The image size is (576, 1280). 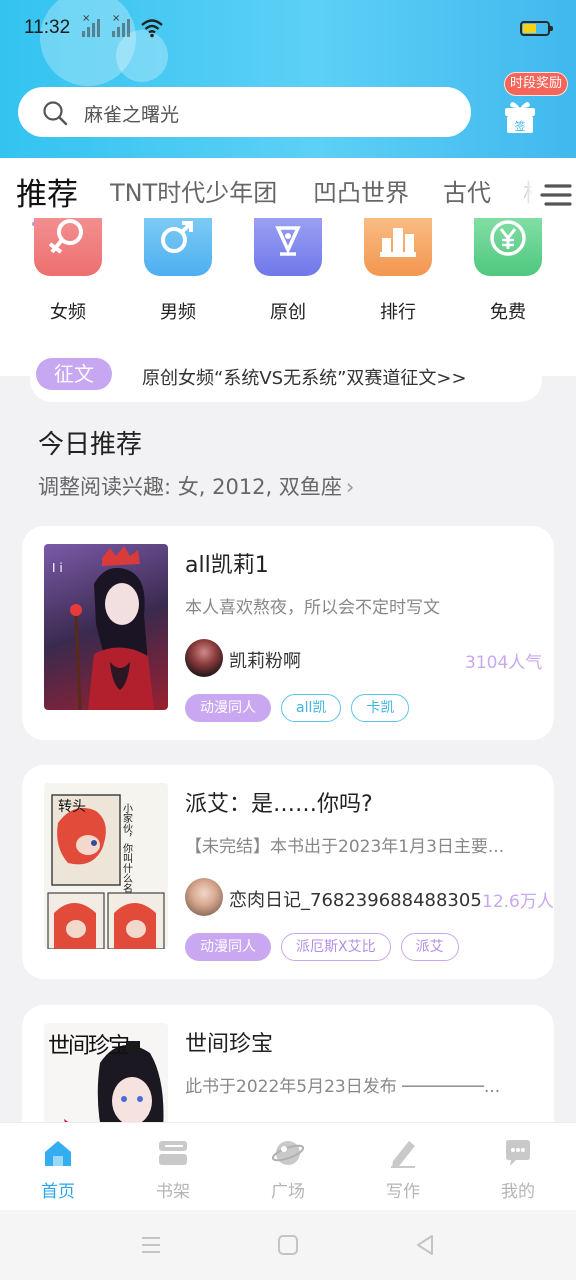 What do you see at coordinates (88, 1046) in the screenshot?
I see `cover-title-text: 世间珍宝` at bounding box center [88, 1046].